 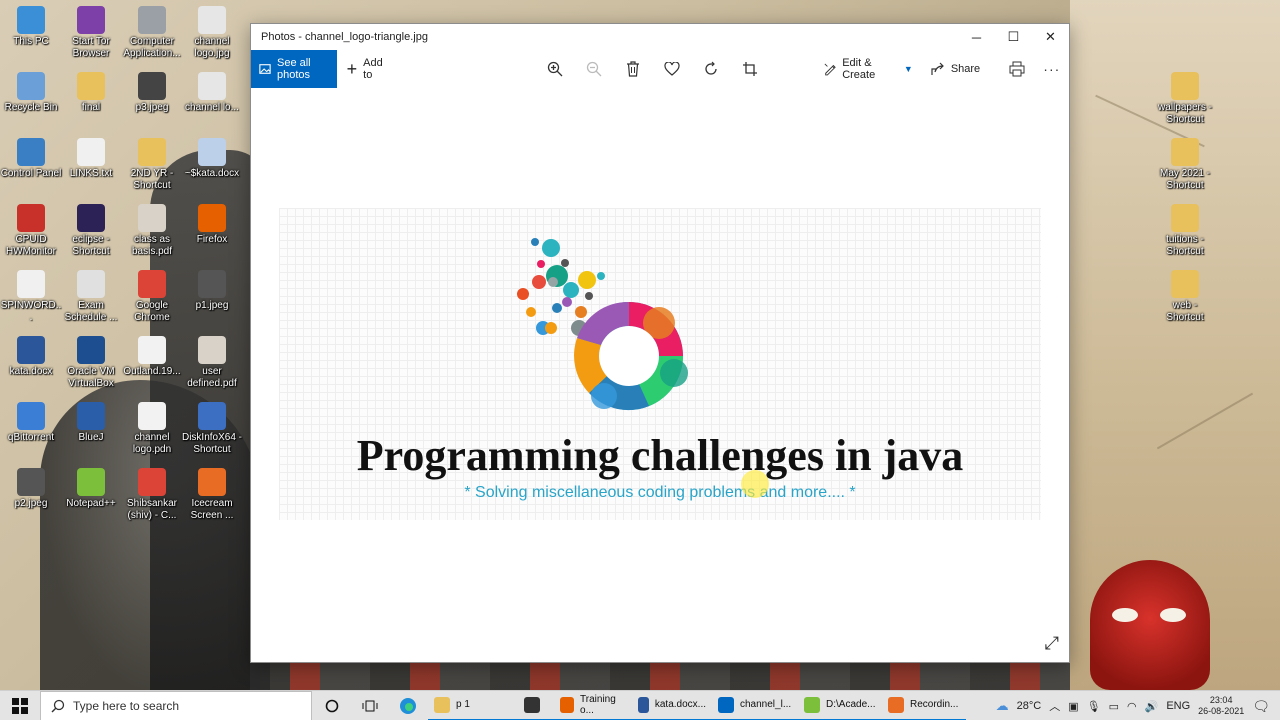 What do you see at coordinates (212, 416) in the screenshot?
I see `diskinfo-icon` at bounding box center [212, 416].